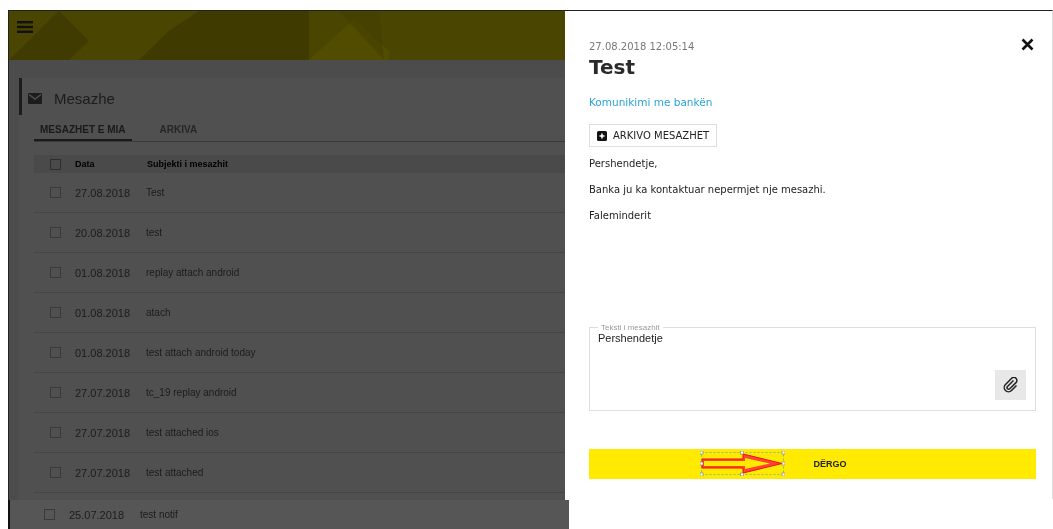  I want to click on message-text: Faleminderit, so click(621, 216).